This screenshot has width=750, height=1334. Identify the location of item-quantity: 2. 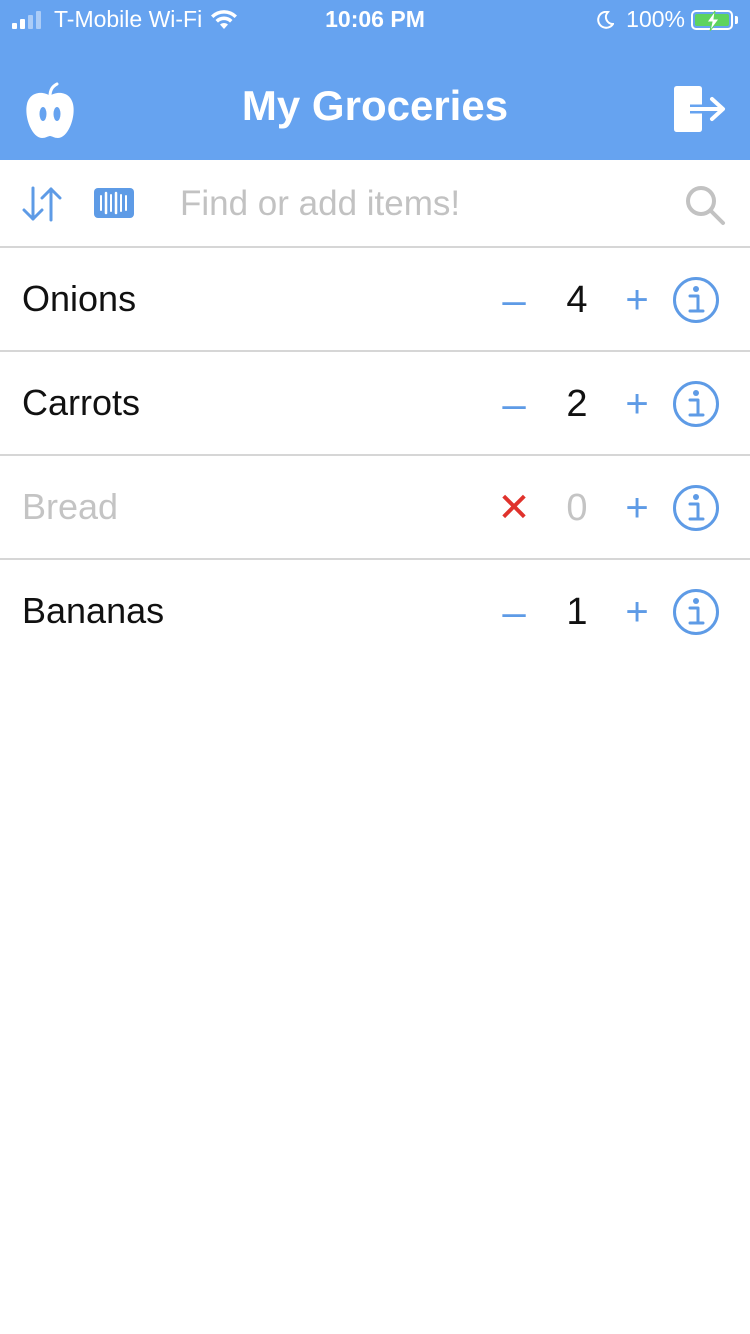
(577, 404).